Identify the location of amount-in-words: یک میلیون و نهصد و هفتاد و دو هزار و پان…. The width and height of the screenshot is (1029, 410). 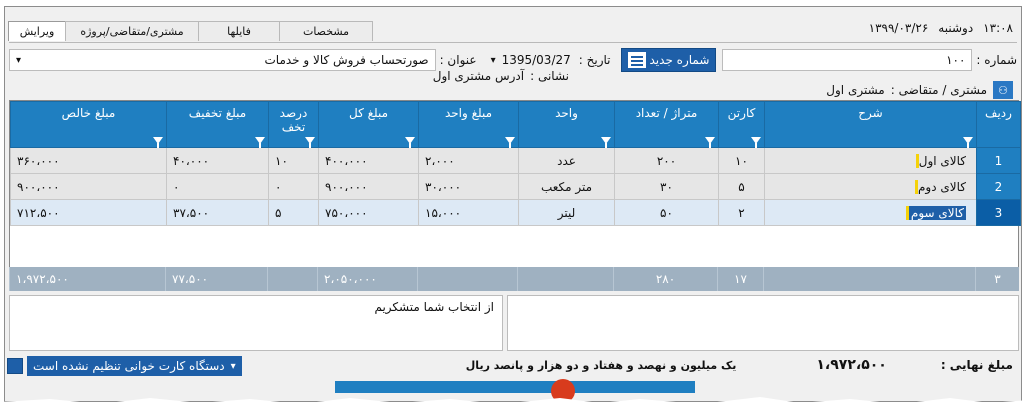
(601, 365).